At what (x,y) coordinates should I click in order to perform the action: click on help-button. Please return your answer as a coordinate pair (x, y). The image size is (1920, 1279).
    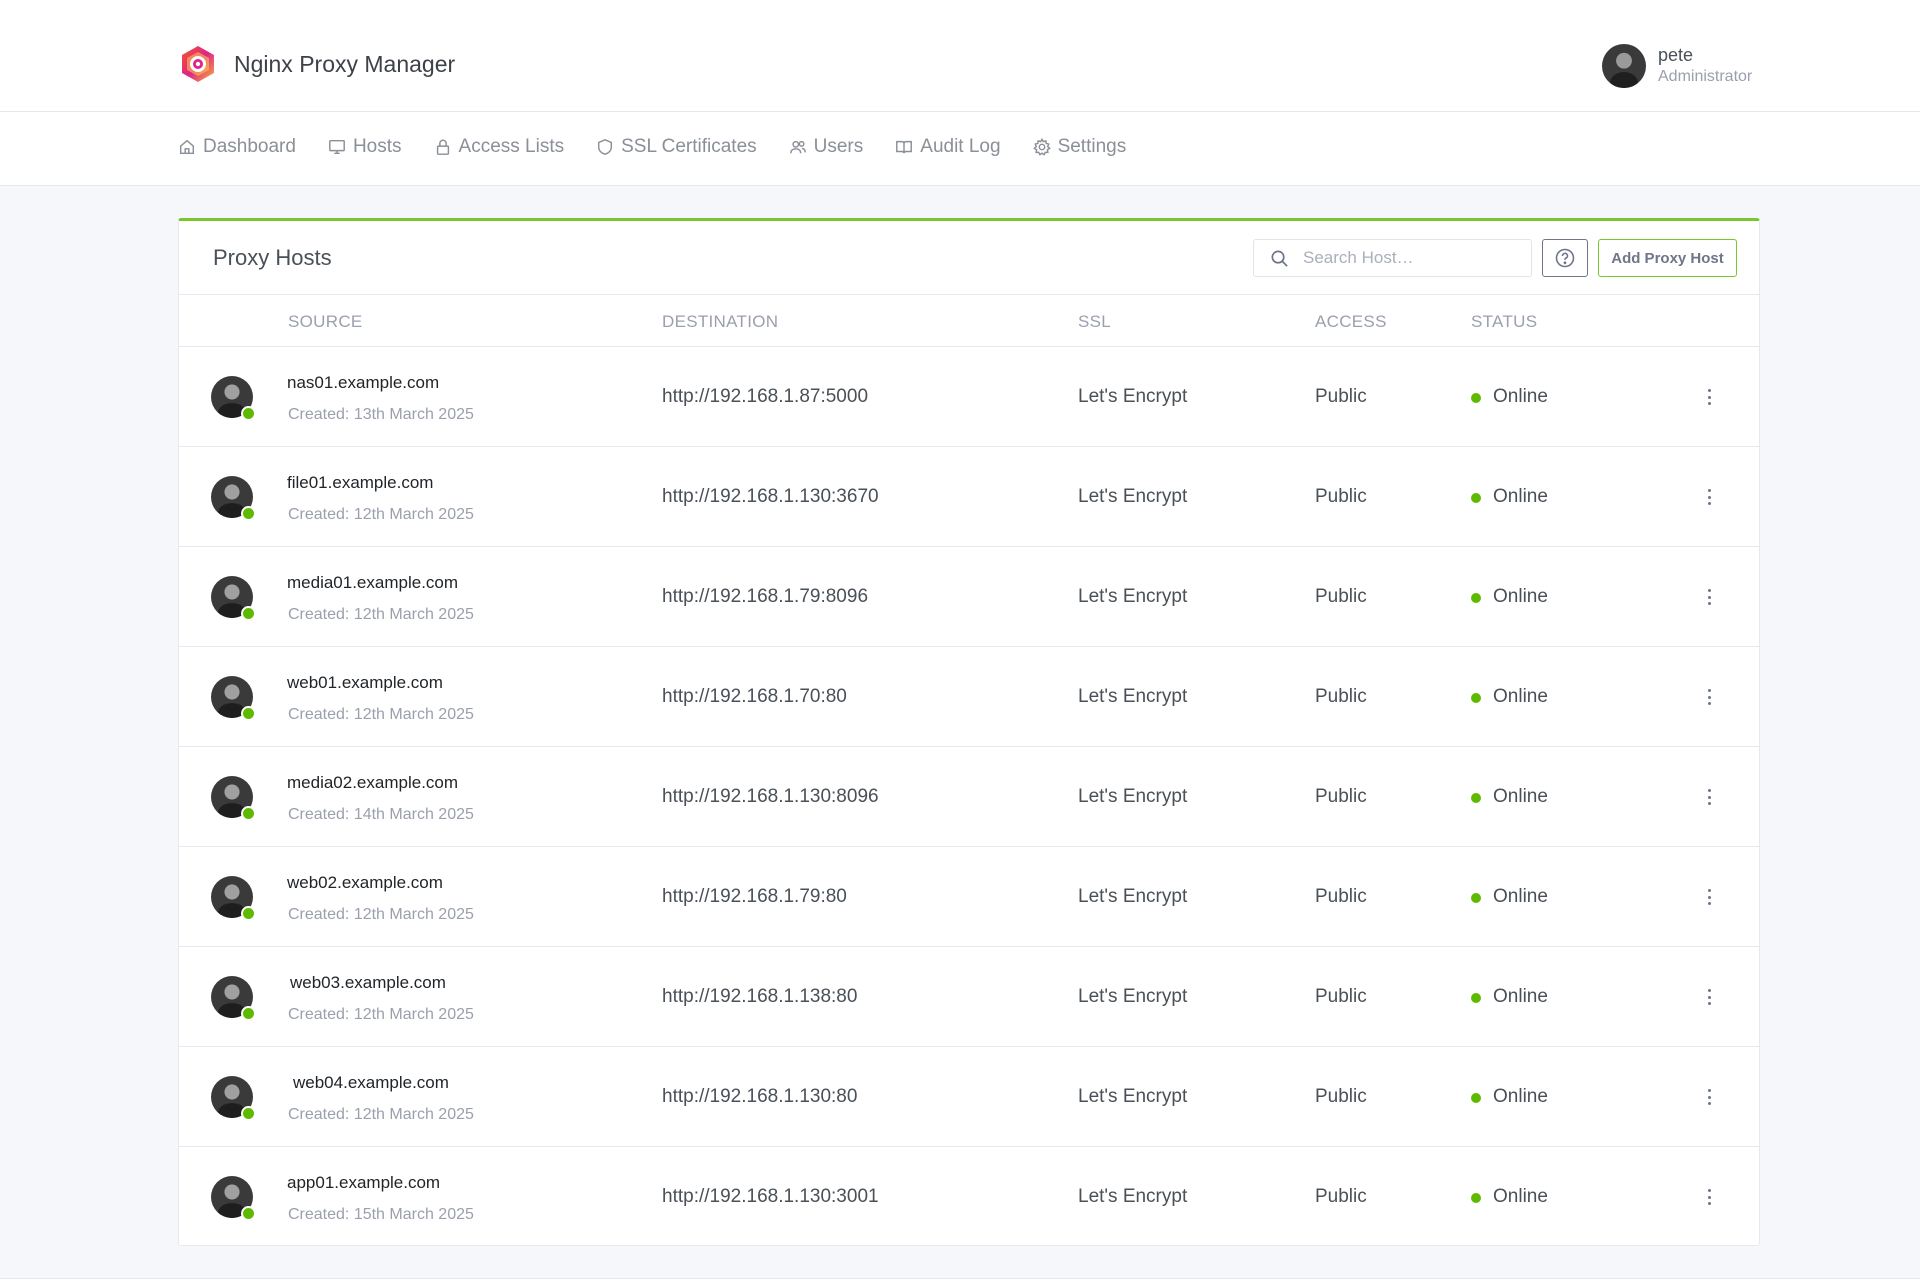
    Looking at the image, I should click on (1565, 258).